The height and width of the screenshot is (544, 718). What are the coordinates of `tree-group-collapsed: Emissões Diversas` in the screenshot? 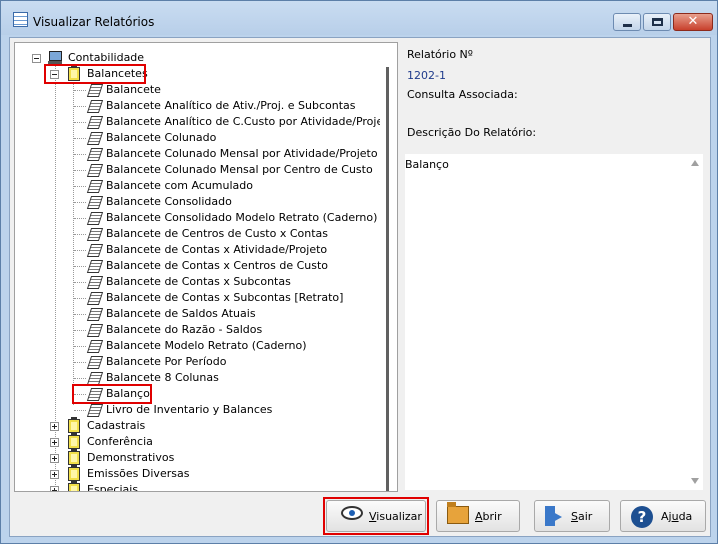 It's located at (195, 473).